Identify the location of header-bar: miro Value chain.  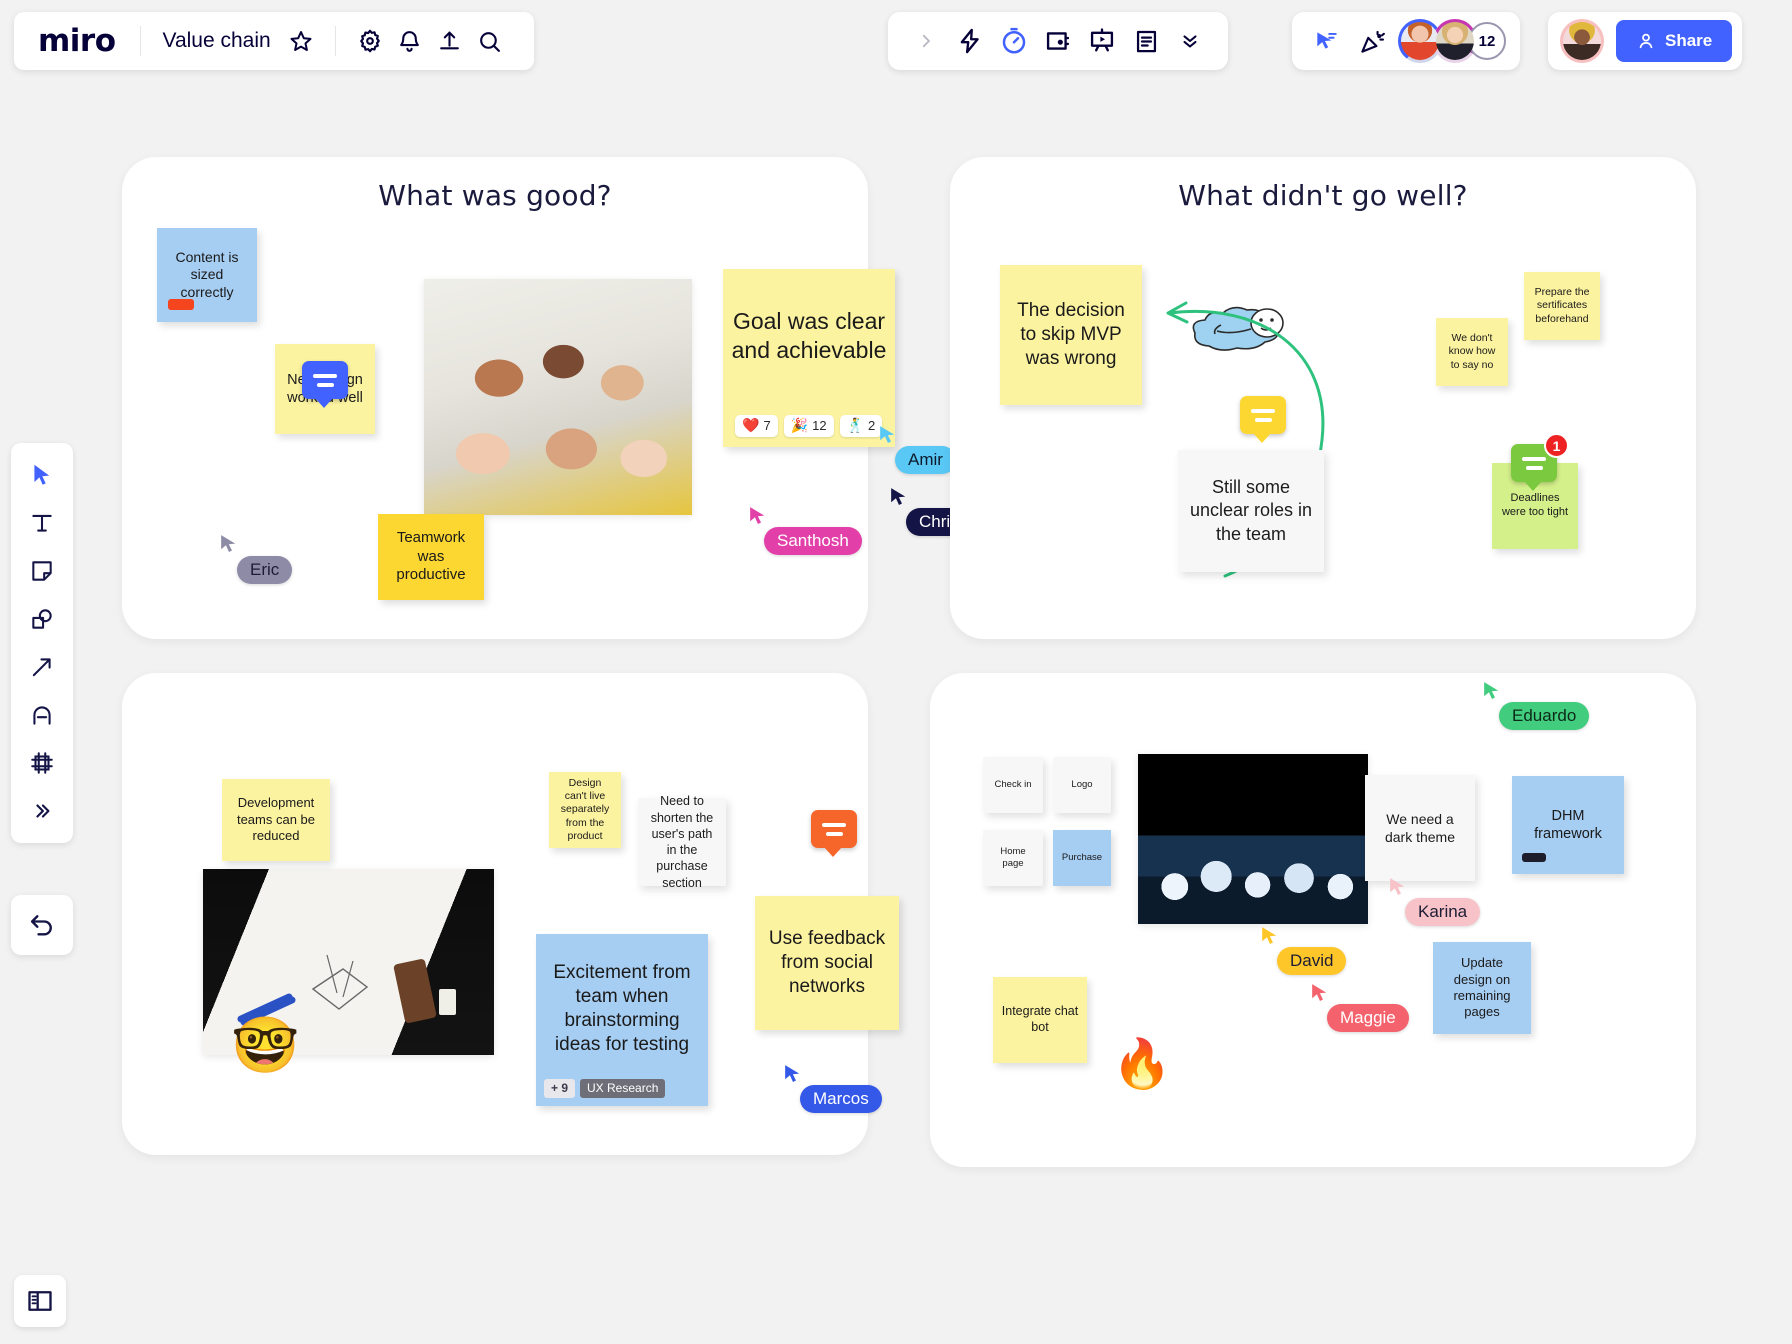
(274, 41).